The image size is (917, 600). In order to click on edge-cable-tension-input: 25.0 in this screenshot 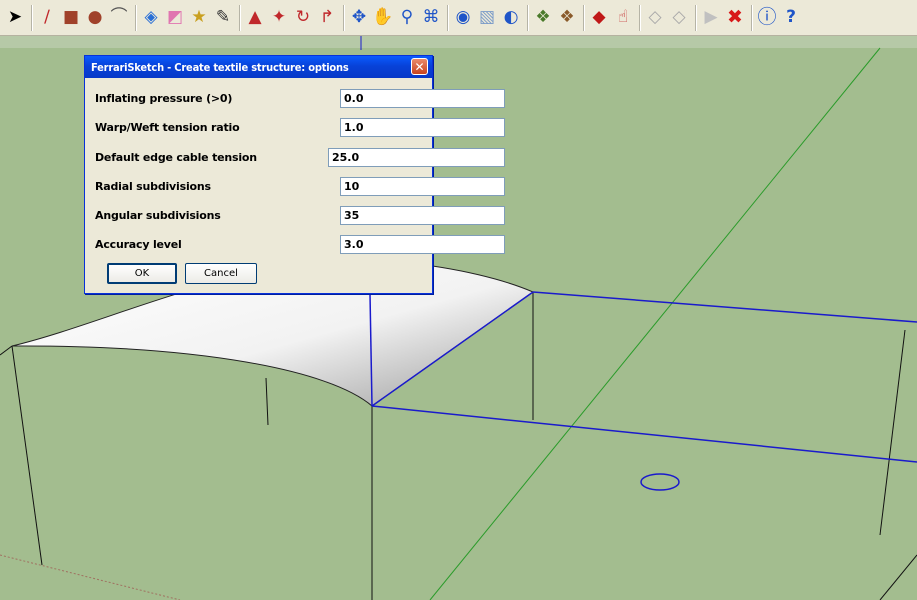, I will do `click(416, 157)`.